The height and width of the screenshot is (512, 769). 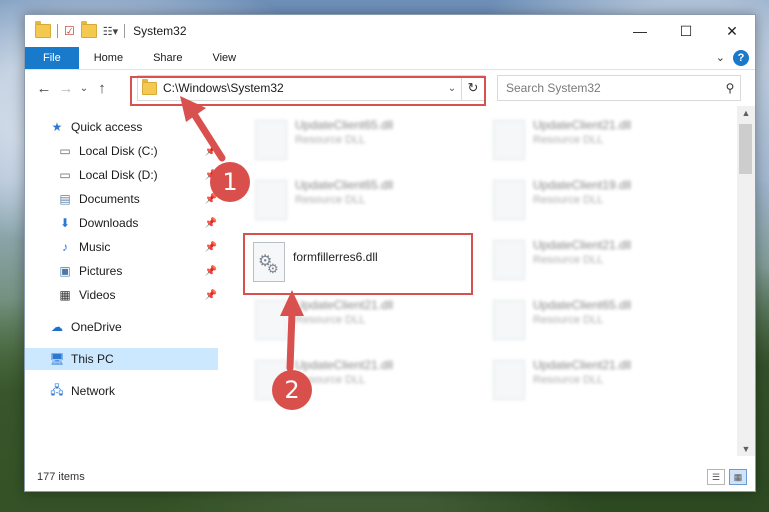 What do you see at coordinates (101, 271) in the screenshot?
I see `sidebar-item-label: Pictures` at bounding box center [101, 271].